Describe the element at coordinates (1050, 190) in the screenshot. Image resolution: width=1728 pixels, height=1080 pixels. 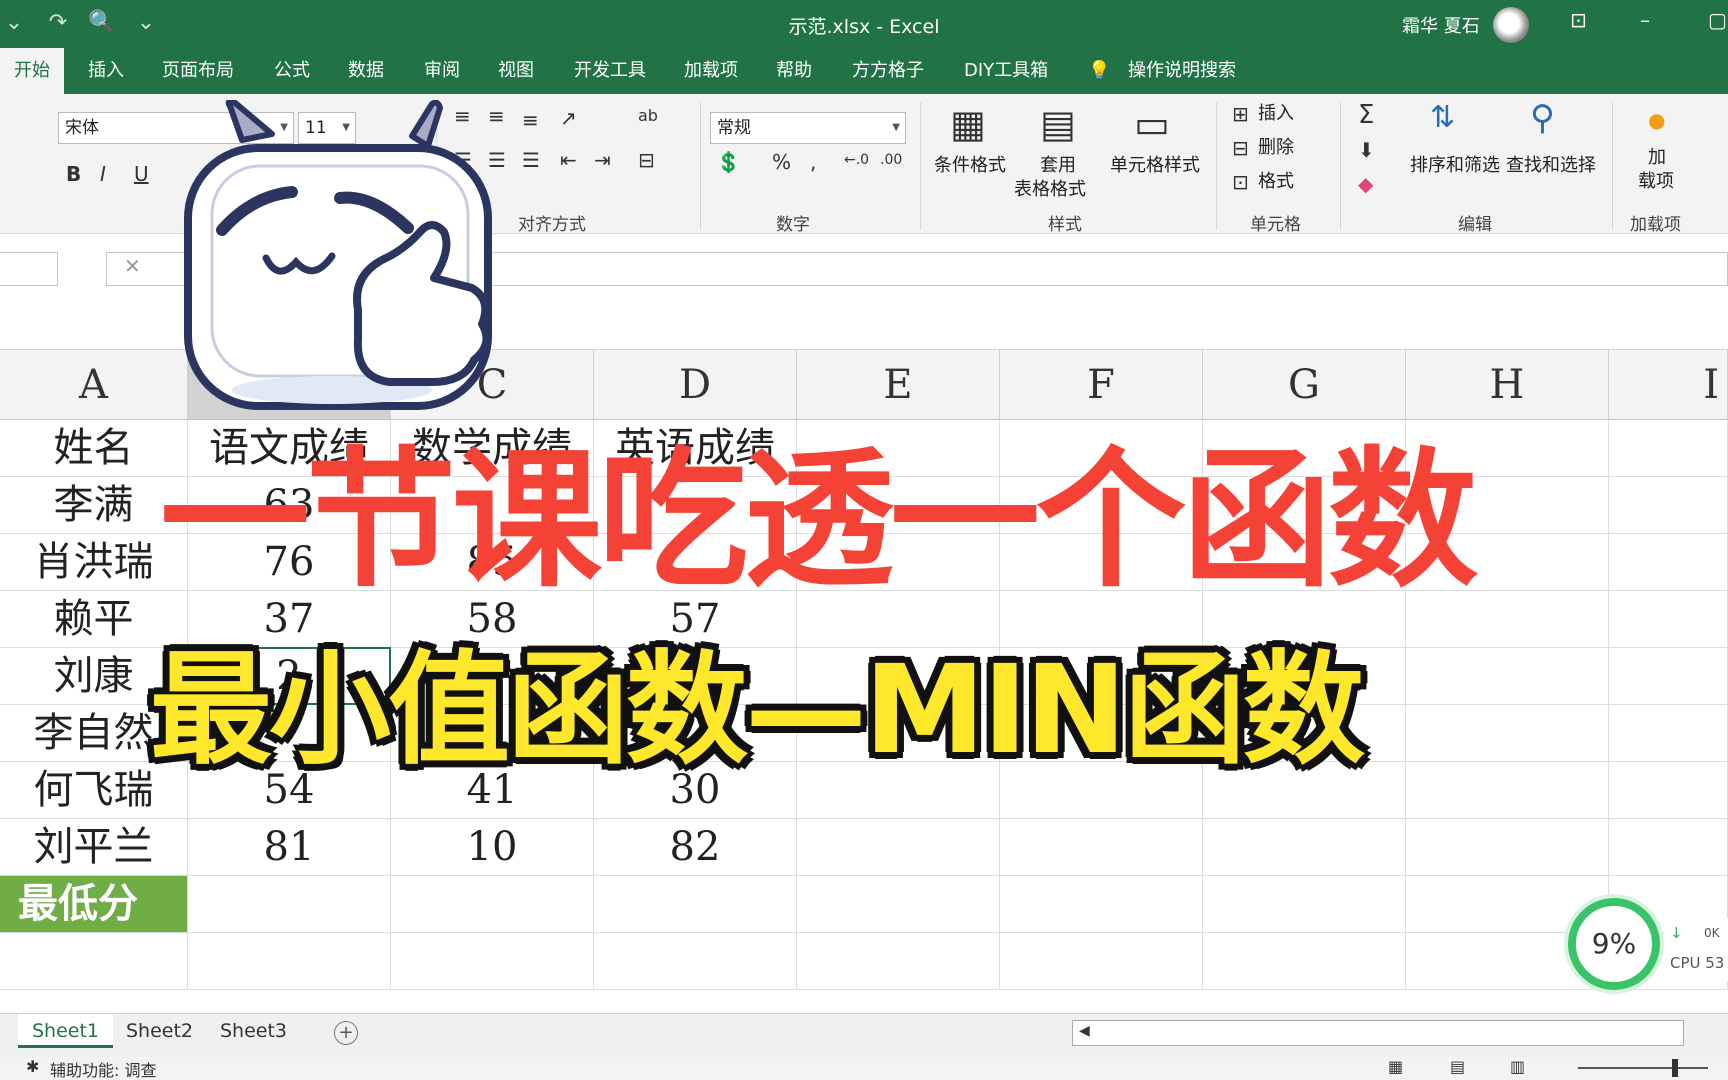
I see `format-as-table-button-line2: 表格格式` at that location.